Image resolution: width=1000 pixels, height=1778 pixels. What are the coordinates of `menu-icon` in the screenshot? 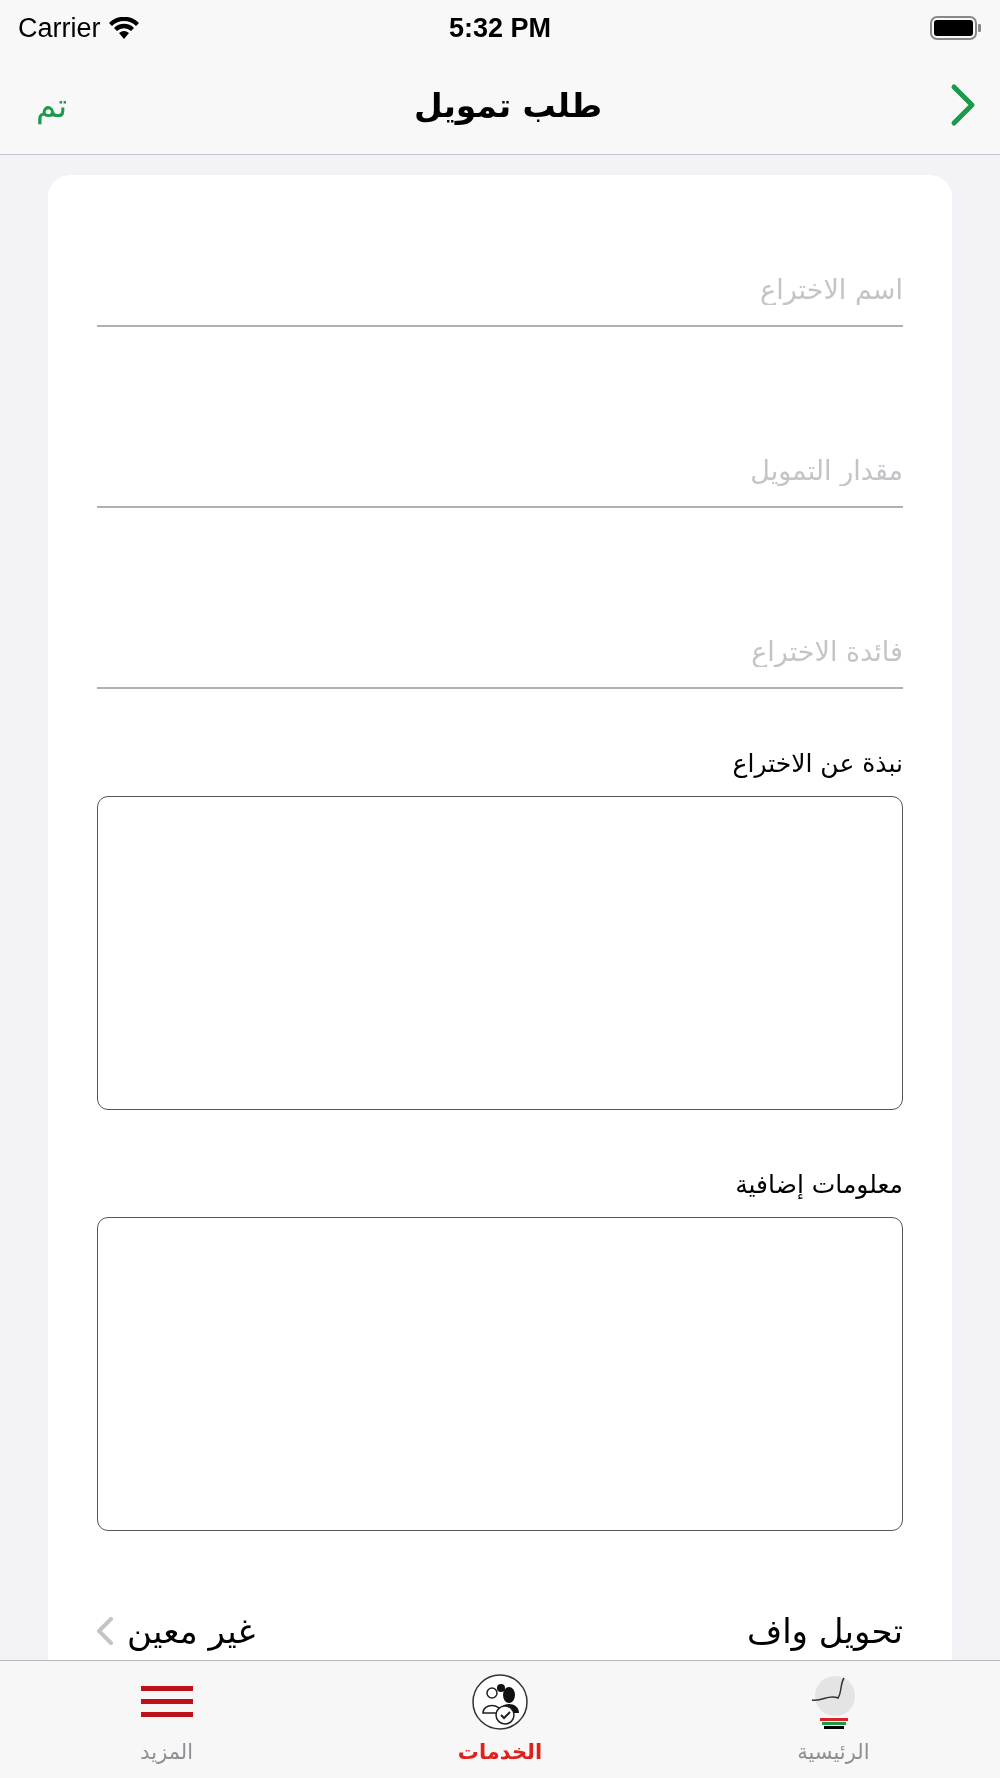 It's located at (166, 1702).